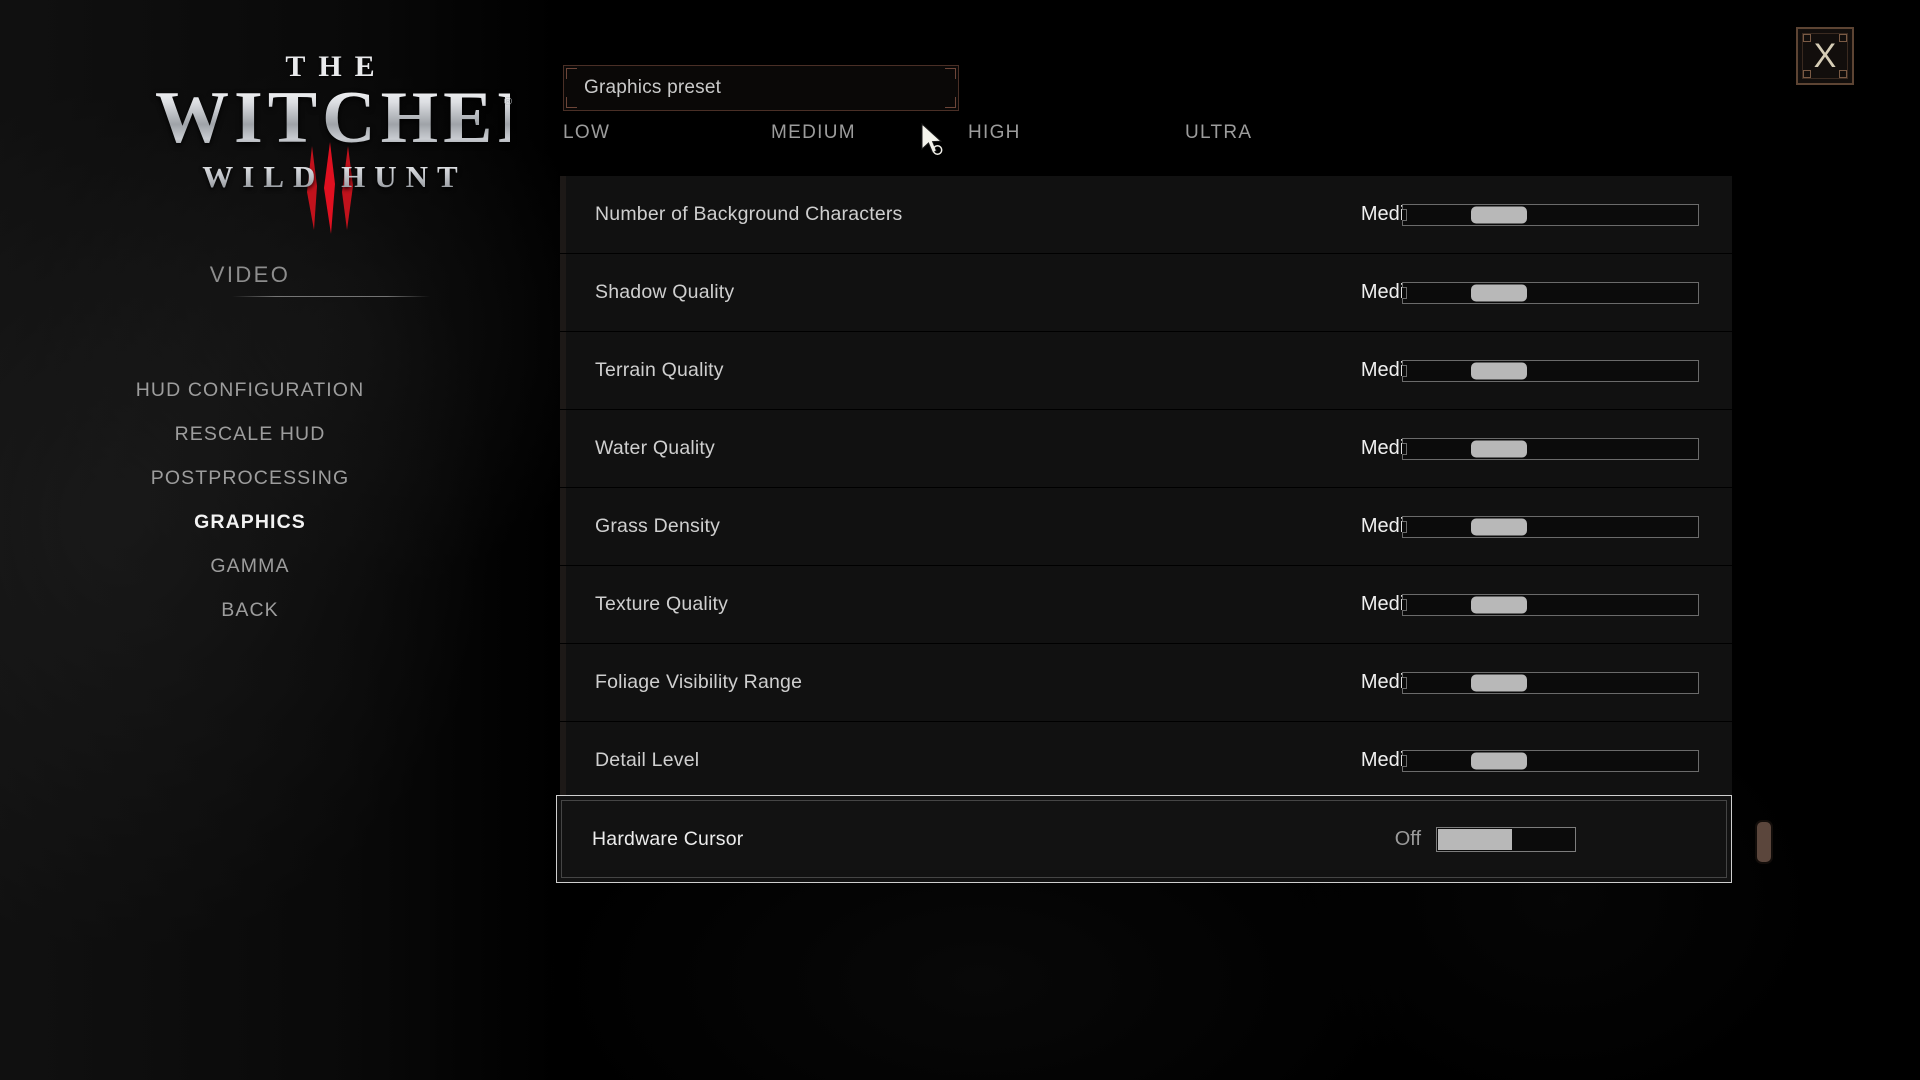 Image resolution: width=1920 pixels, height=1080 pixels. Describe the element at coordinates (655, 448) in the screenshot. I see `row-label: Water Quality` at that location.